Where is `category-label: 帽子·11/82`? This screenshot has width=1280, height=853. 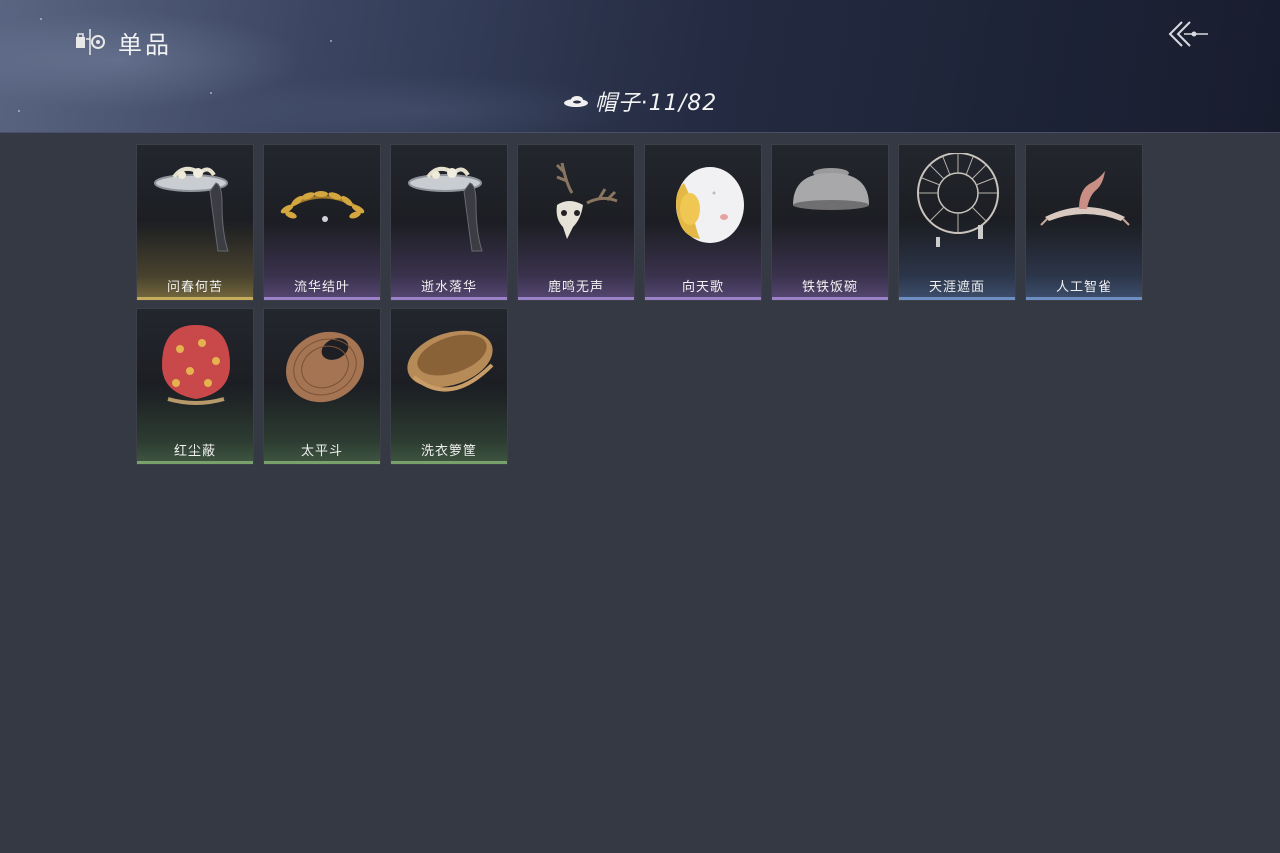 category-label: 帽子·11/82 is located at coordinates (656, 101).